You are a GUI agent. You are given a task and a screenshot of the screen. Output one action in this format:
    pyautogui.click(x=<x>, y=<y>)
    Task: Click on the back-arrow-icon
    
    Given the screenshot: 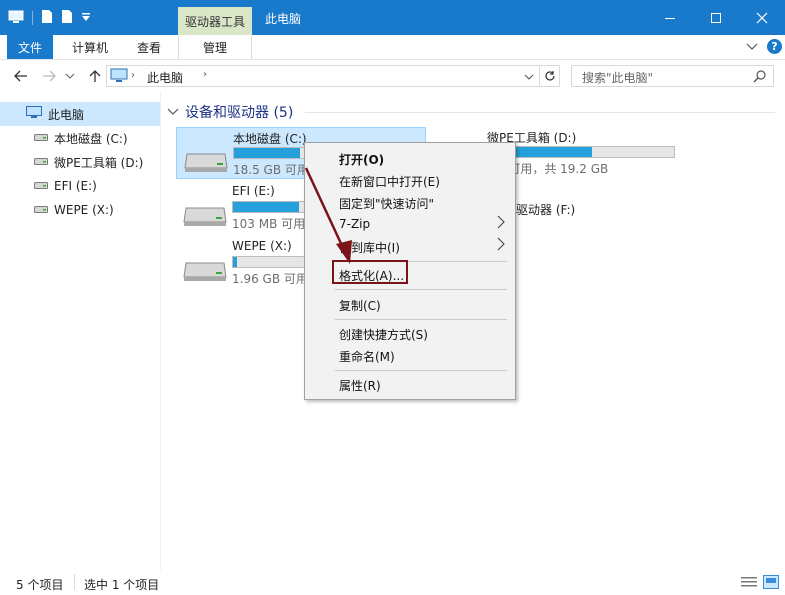 What is the action you would take?
    pyautogui.click(x=20, y=76)
    